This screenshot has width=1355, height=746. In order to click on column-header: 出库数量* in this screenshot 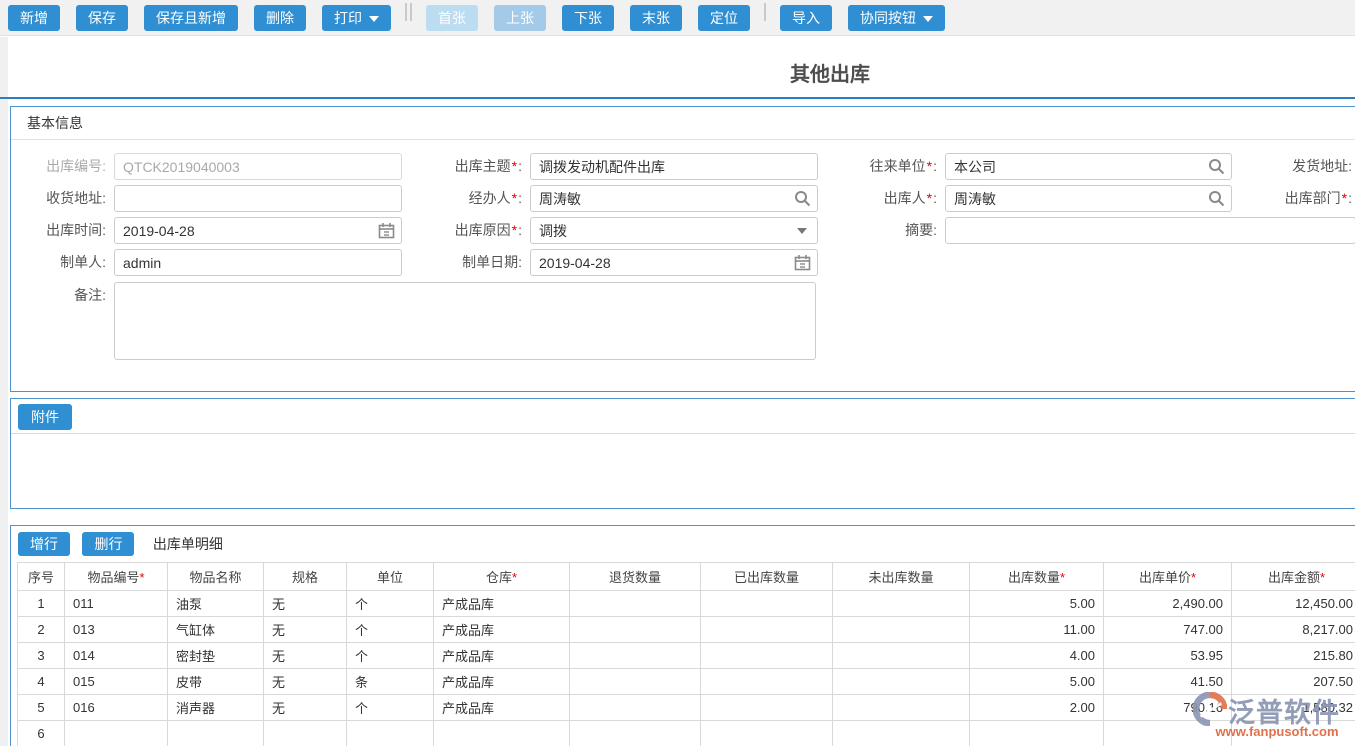, I will do `click(1036, 576)`.